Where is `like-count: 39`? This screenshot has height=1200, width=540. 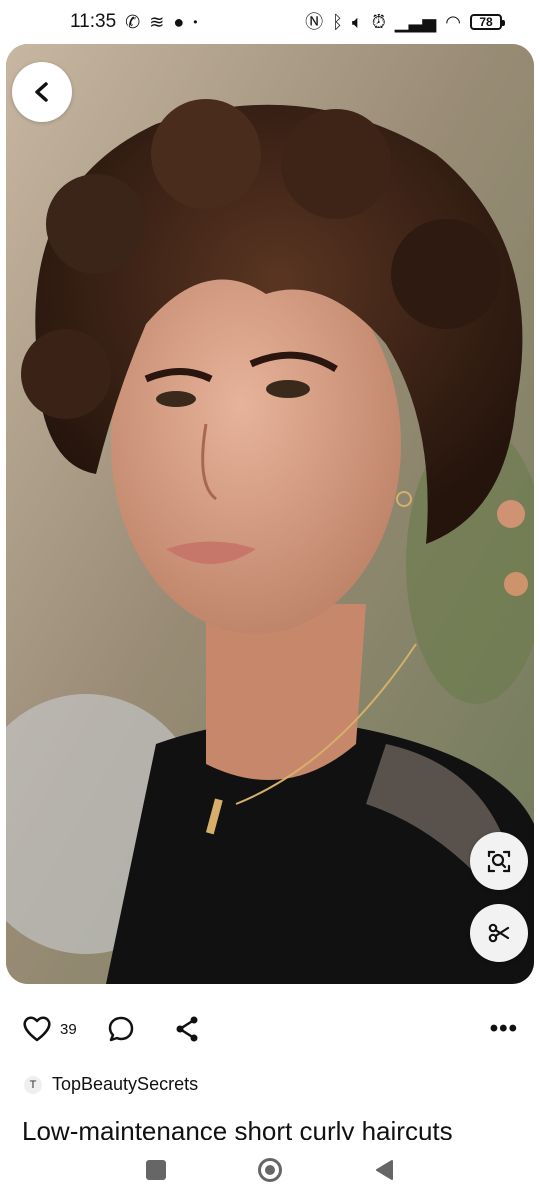 like-count: 39 is located at coordinates (68, 1029).